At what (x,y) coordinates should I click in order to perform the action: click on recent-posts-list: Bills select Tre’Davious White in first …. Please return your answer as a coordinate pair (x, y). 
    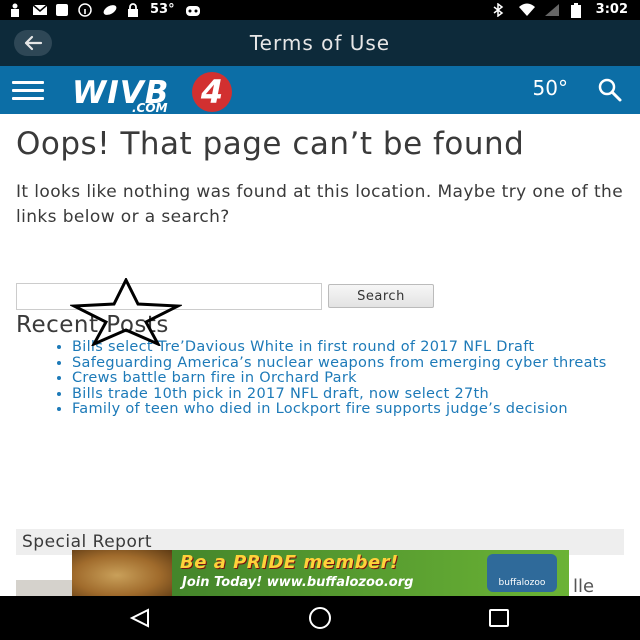
    Looking at the image, I should click on (346, 378).